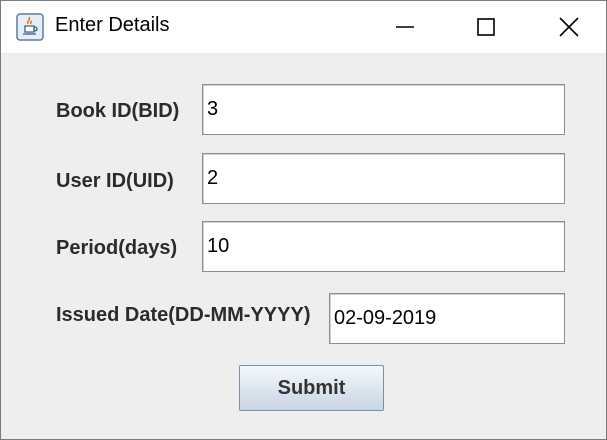  I want to click on maximize-button, so click(486, 27).